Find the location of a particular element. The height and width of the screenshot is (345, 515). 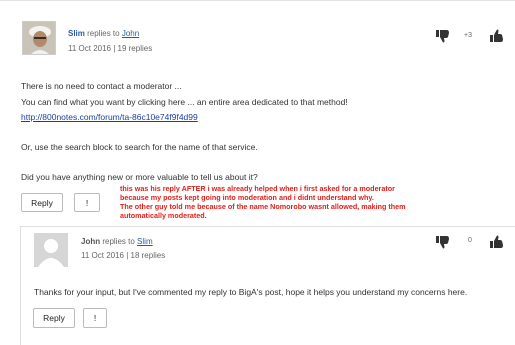

avatar-photo is located at coordinates (39, 38).